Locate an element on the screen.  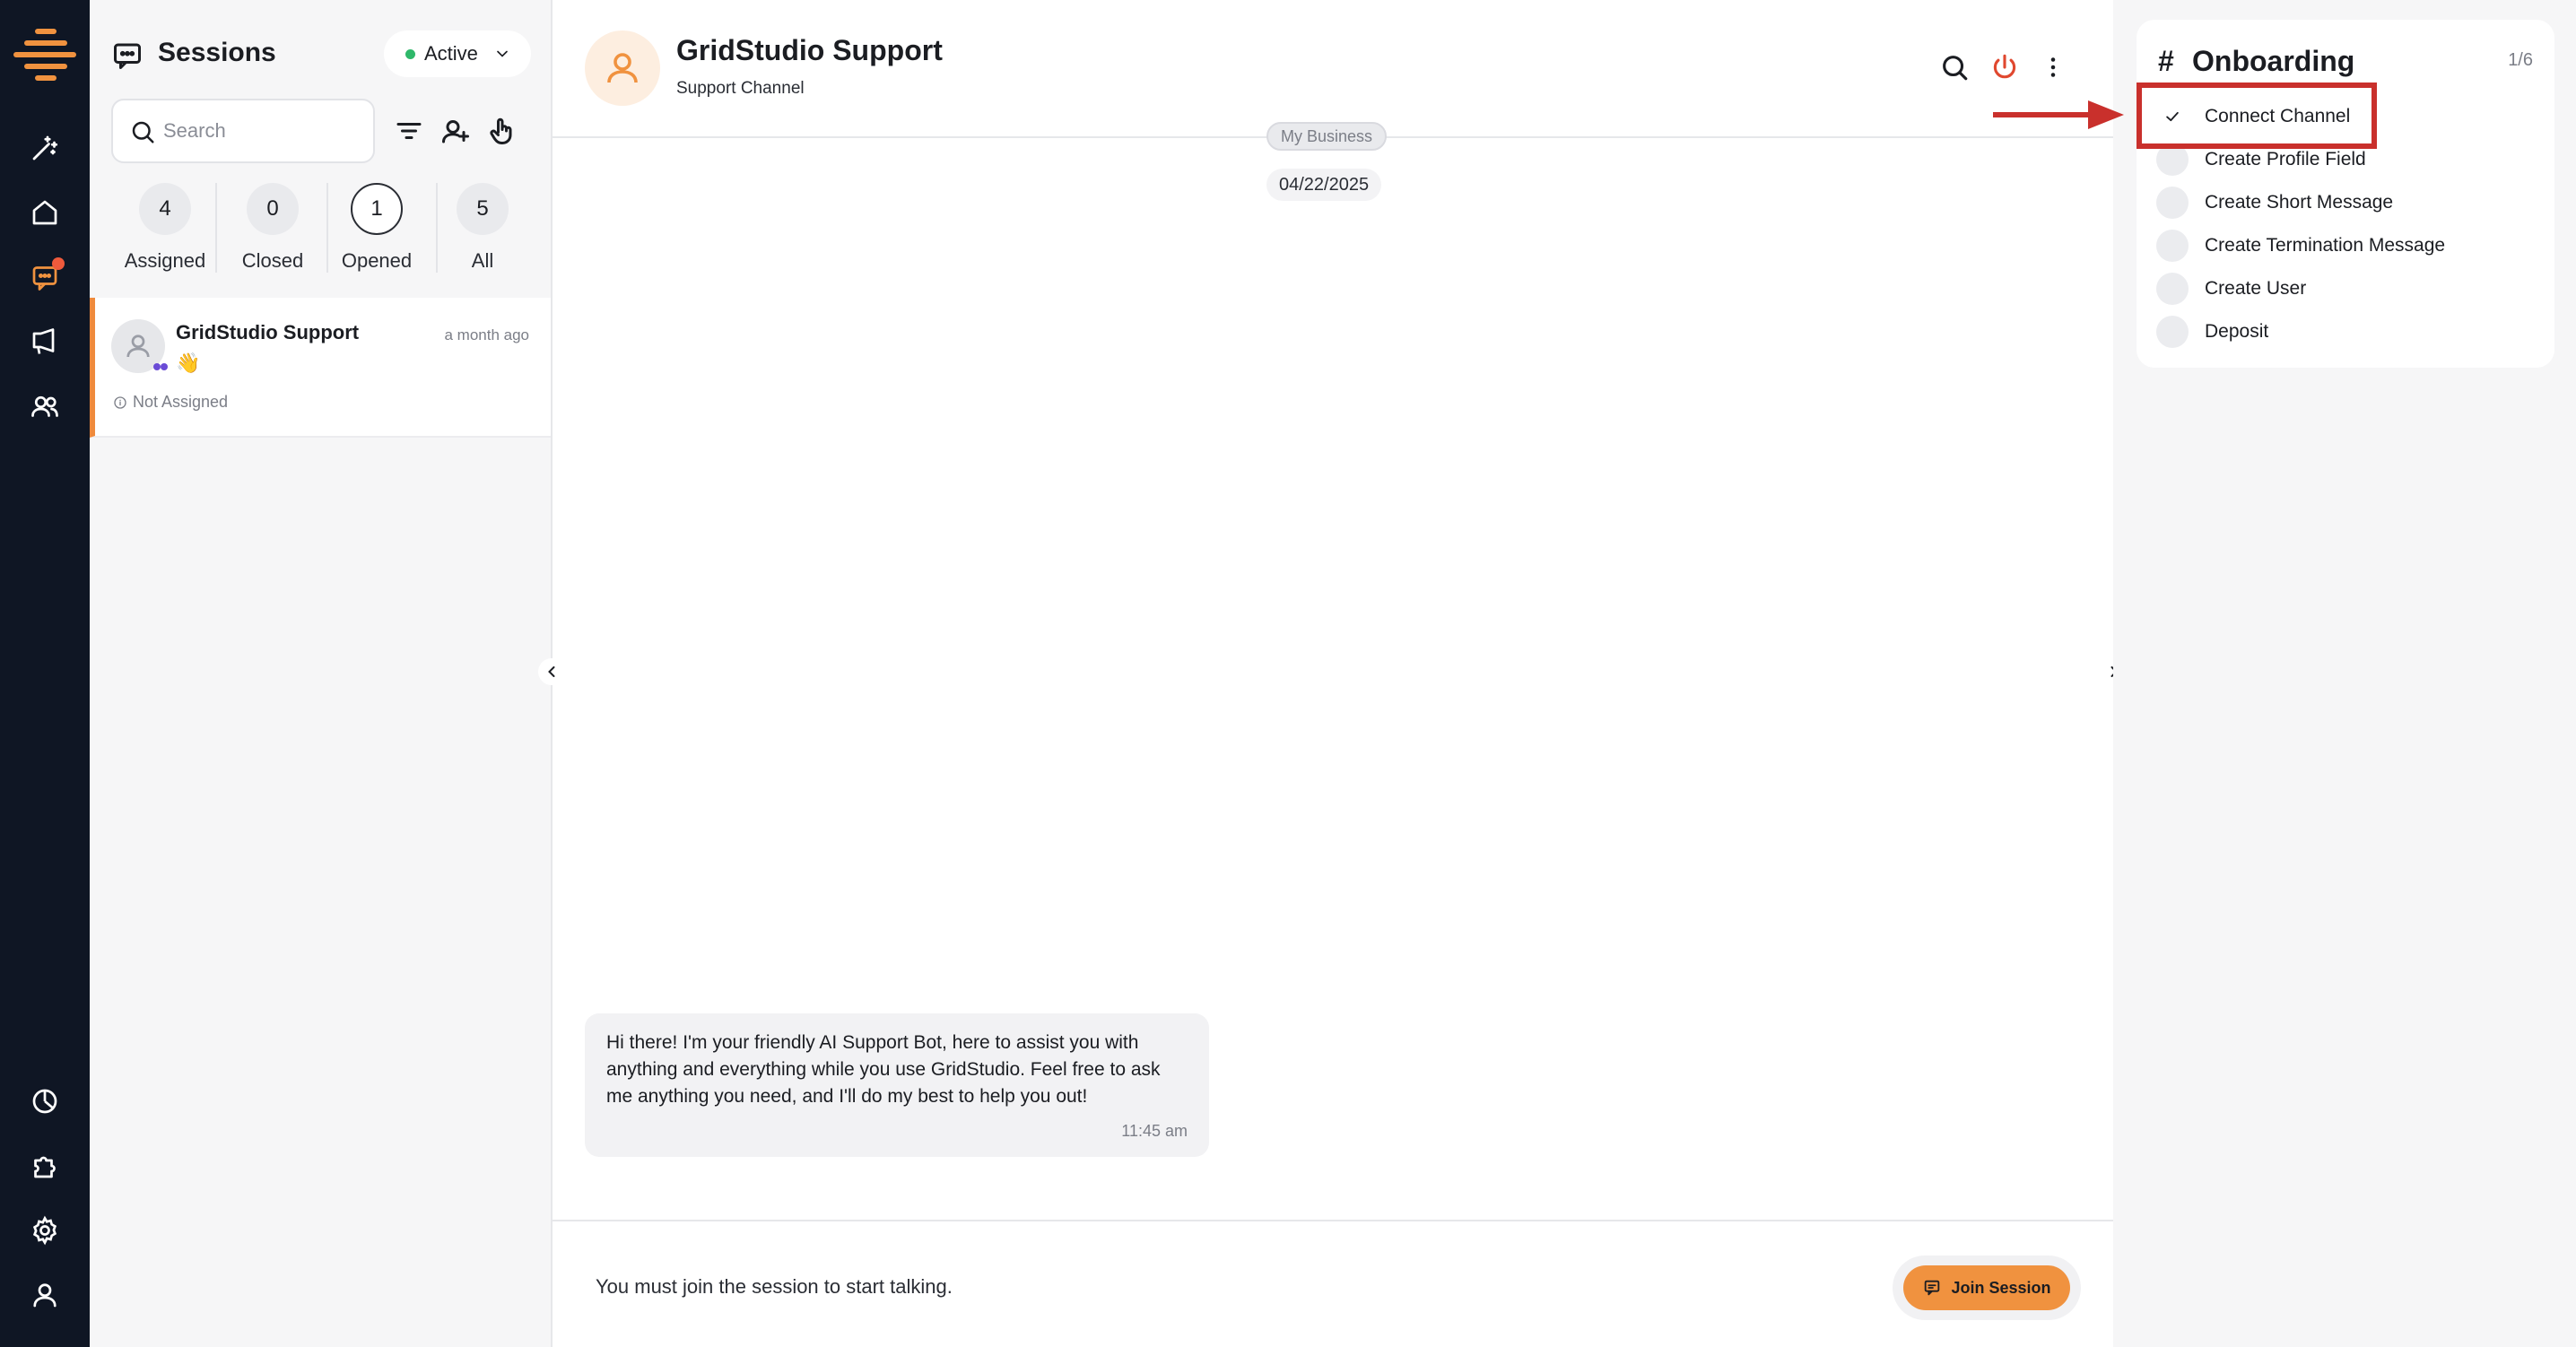
count-assigned-value: 4 is located at coordinates (165, 209).